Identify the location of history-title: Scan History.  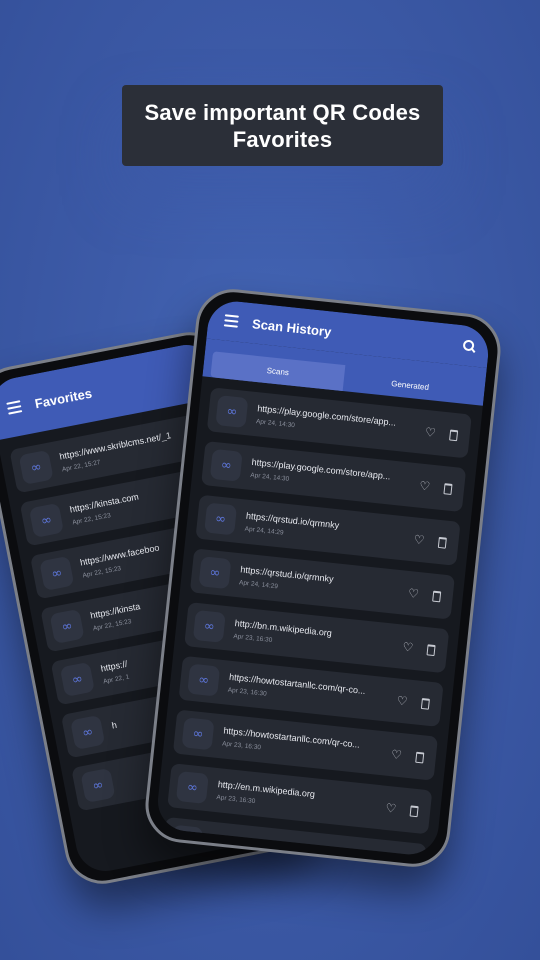
(292, 327).